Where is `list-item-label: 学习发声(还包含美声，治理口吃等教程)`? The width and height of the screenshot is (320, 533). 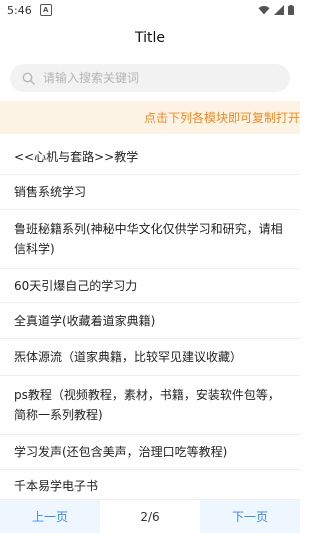 list-item-label: 学习发声(还包含美声，治理口吃等教程) is located at coordinates (121, 452).